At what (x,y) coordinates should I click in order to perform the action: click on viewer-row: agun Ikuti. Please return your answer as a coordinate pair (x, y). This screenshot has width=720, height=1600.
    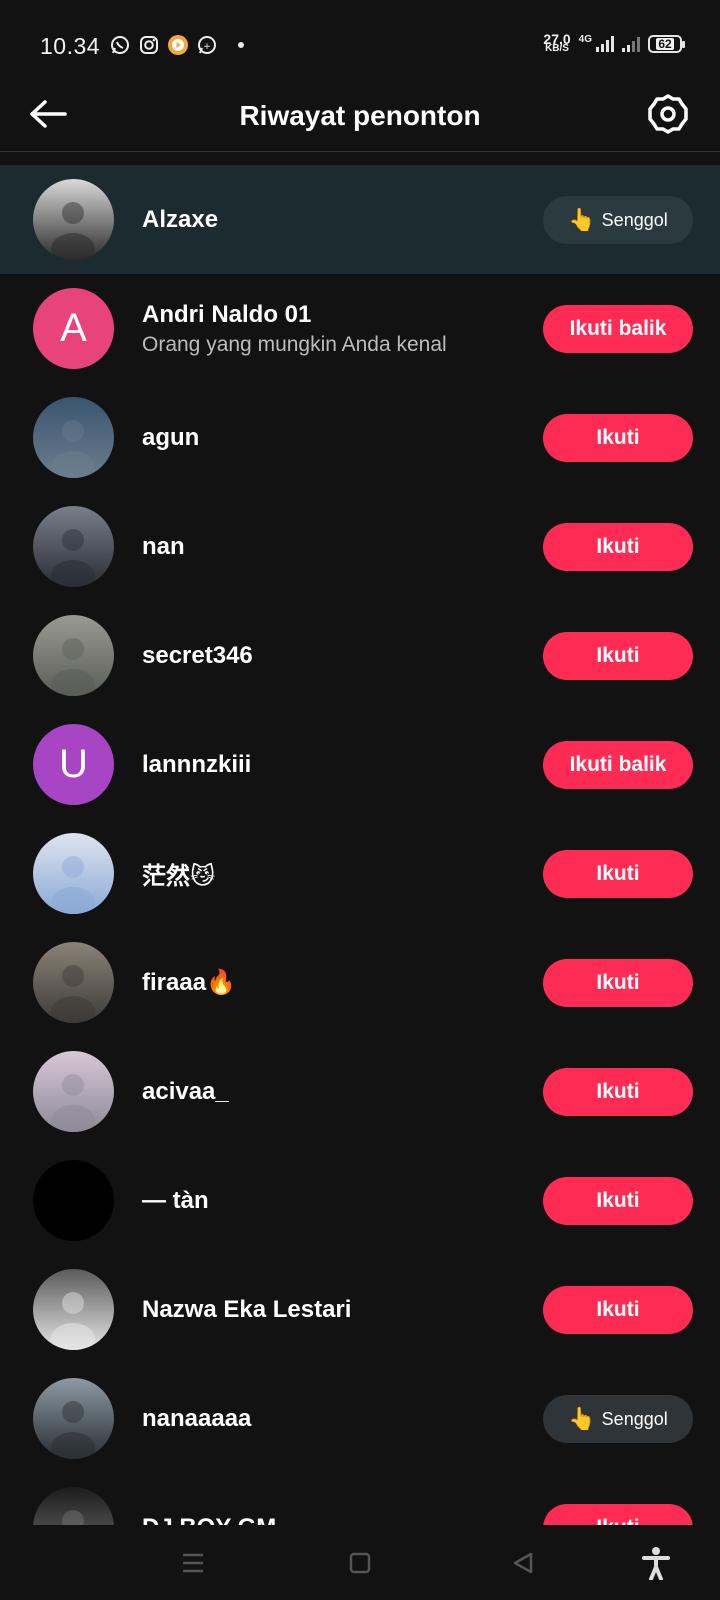
    Looking at the image, I should click on (360, 437).